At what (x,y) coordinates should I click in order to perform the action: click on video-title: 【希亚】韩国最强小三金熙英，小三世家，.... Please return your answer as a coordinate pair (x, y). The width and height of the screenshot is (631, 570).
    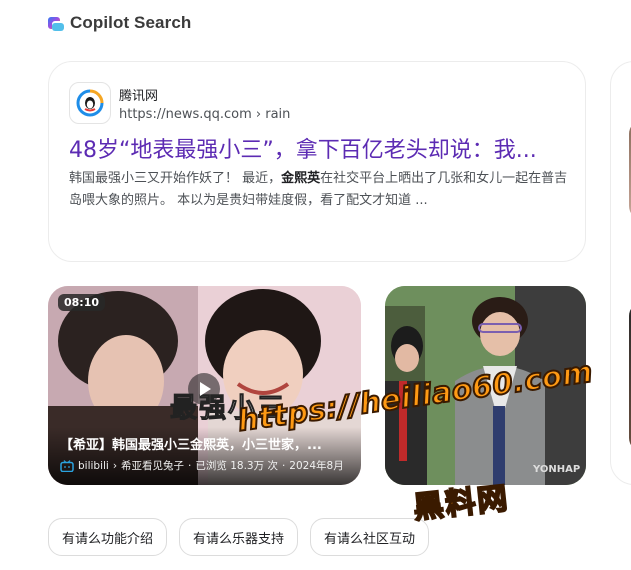
    Looking at the image, I should click on (206, 443).